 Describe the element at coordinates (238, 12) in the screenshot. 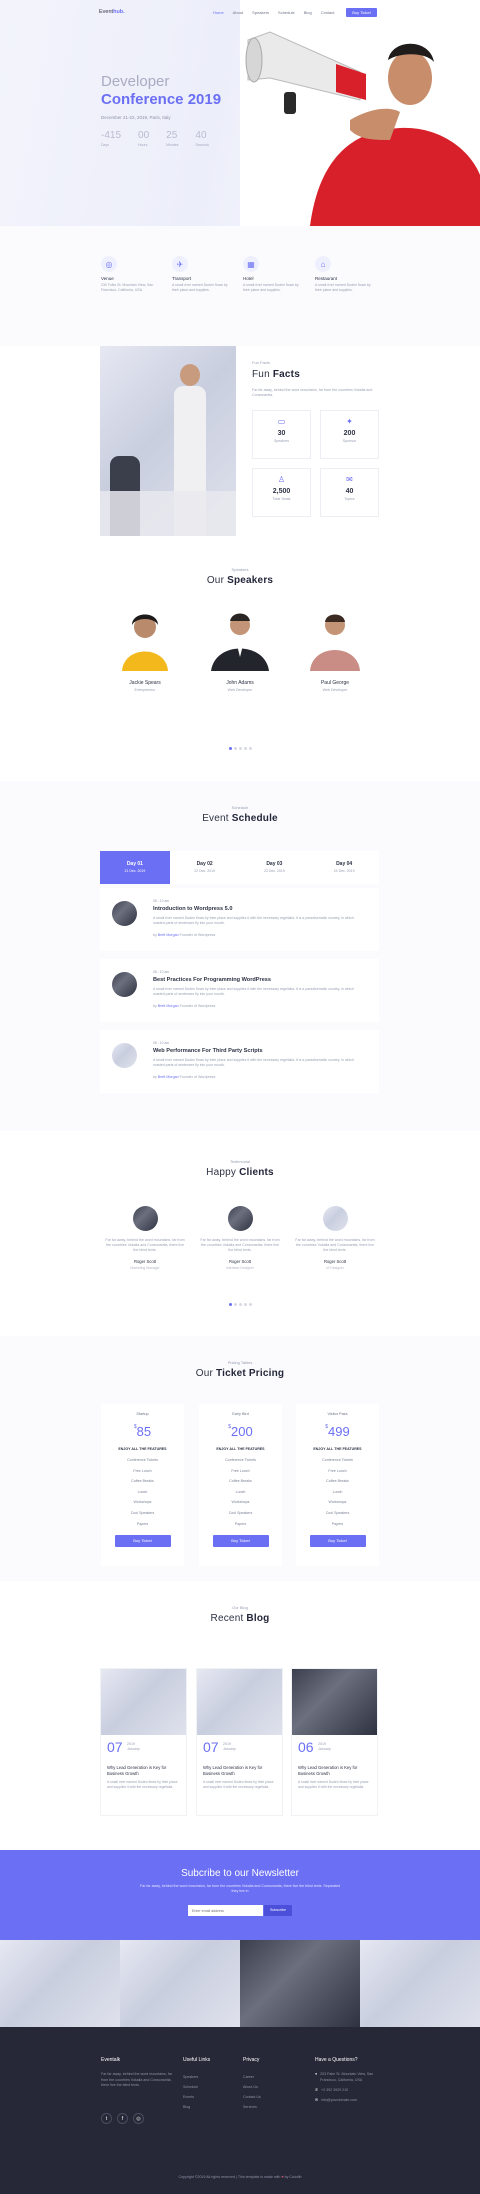

I see `nav-about: About` at that location.